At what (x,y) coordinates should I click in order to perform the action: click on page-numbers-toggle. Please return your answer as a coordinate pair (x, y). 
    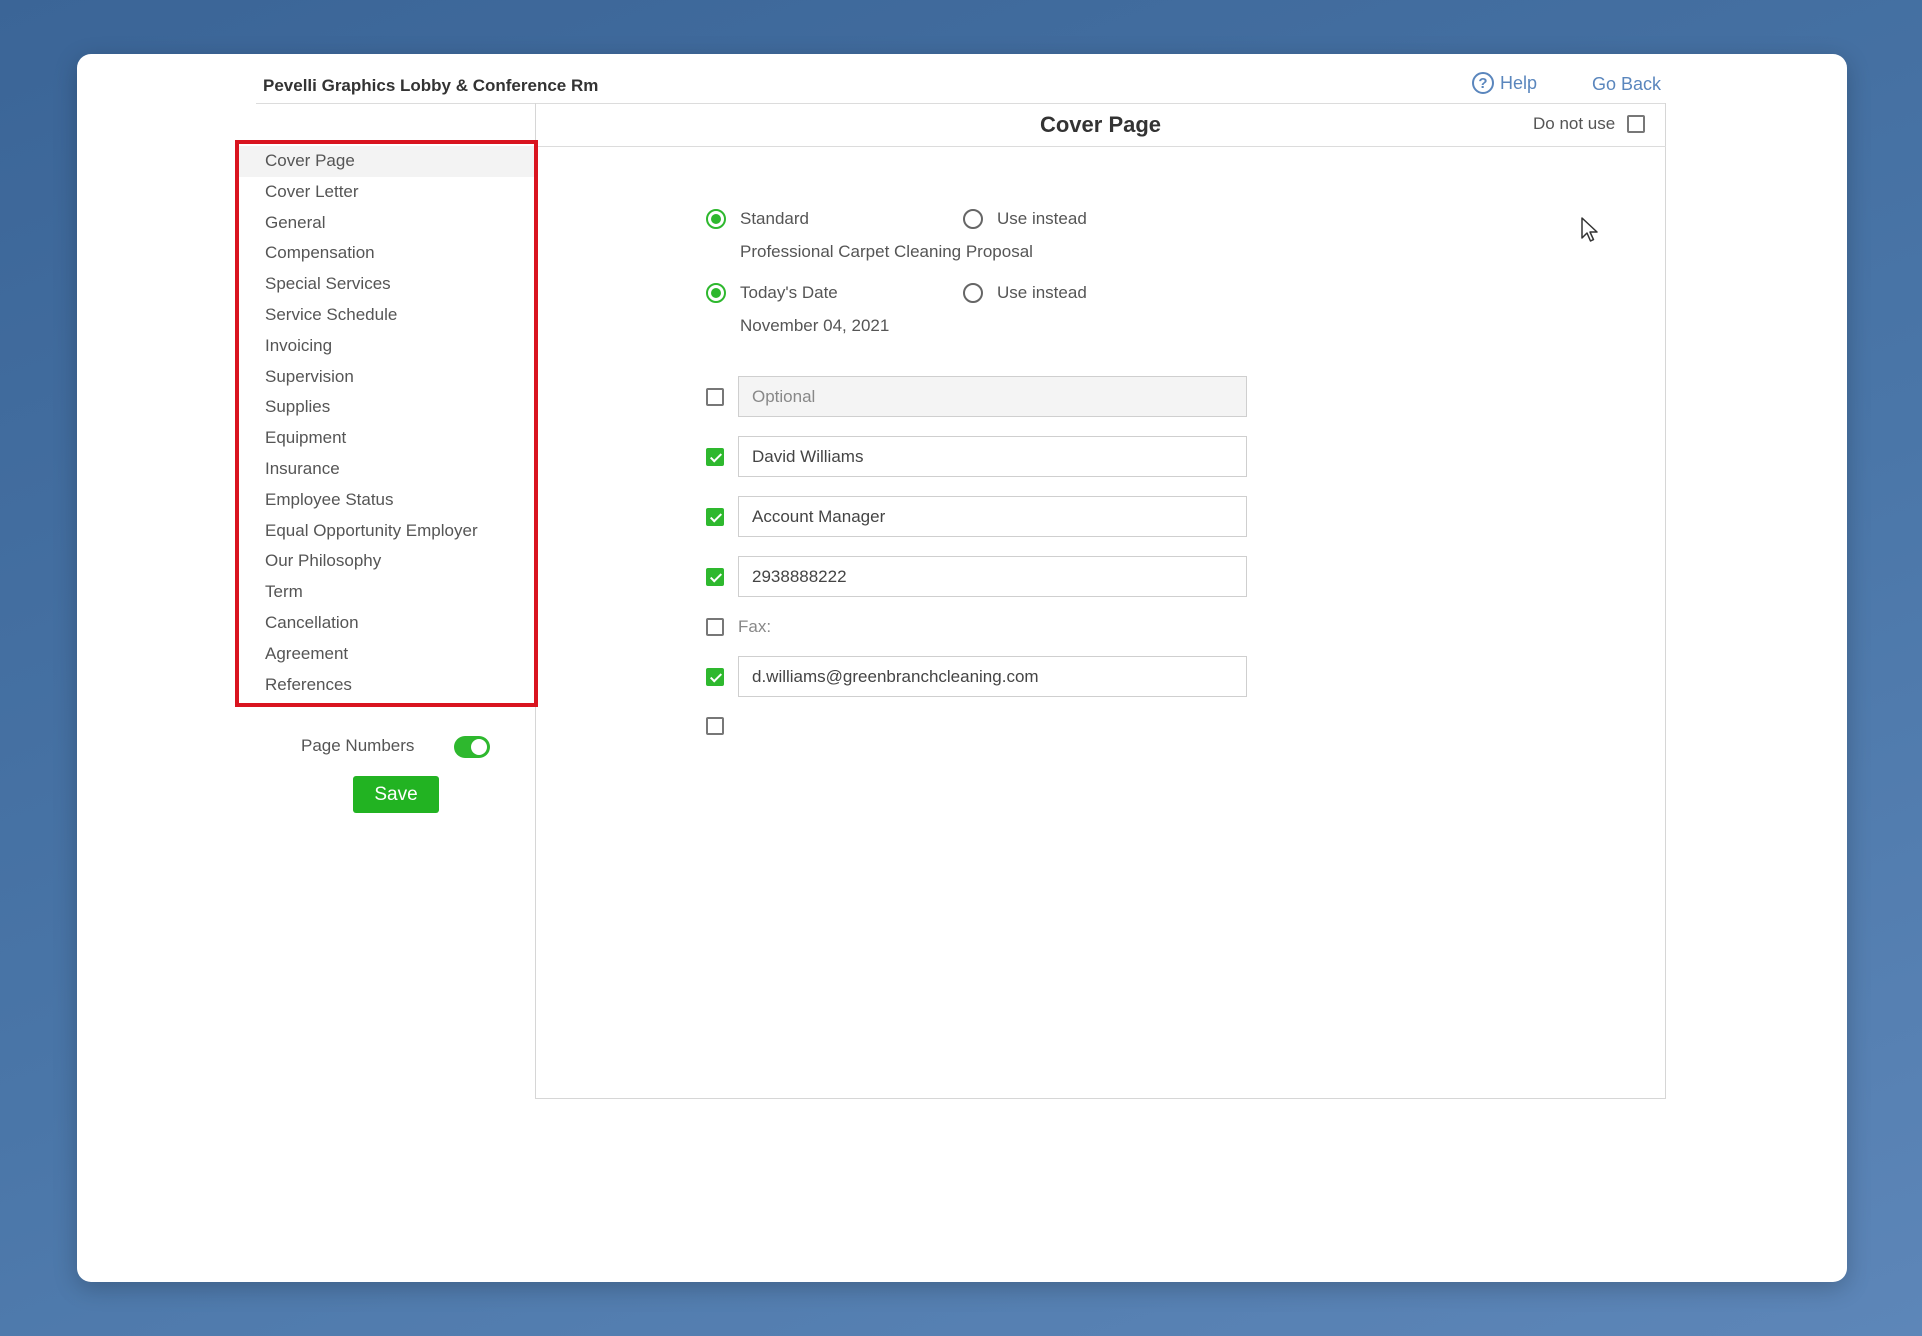
    Looking at the image, I should click on (472, 747).